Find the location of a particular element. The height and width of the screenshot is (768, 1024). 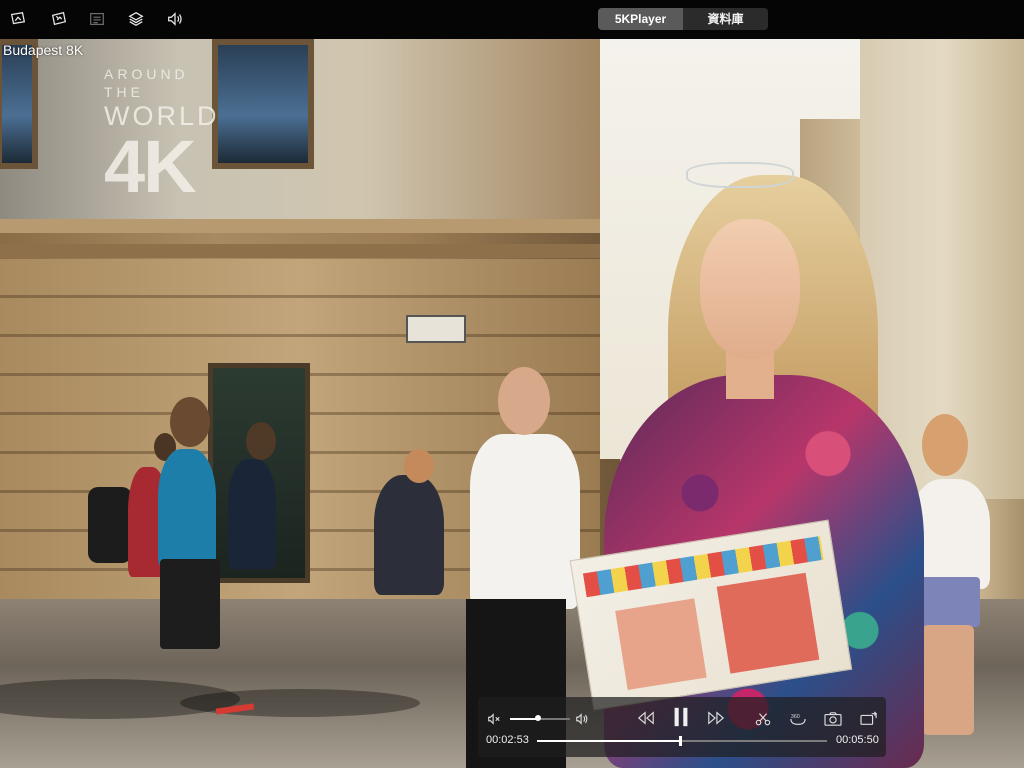

sound-icon is located at coordinates (175, 19).